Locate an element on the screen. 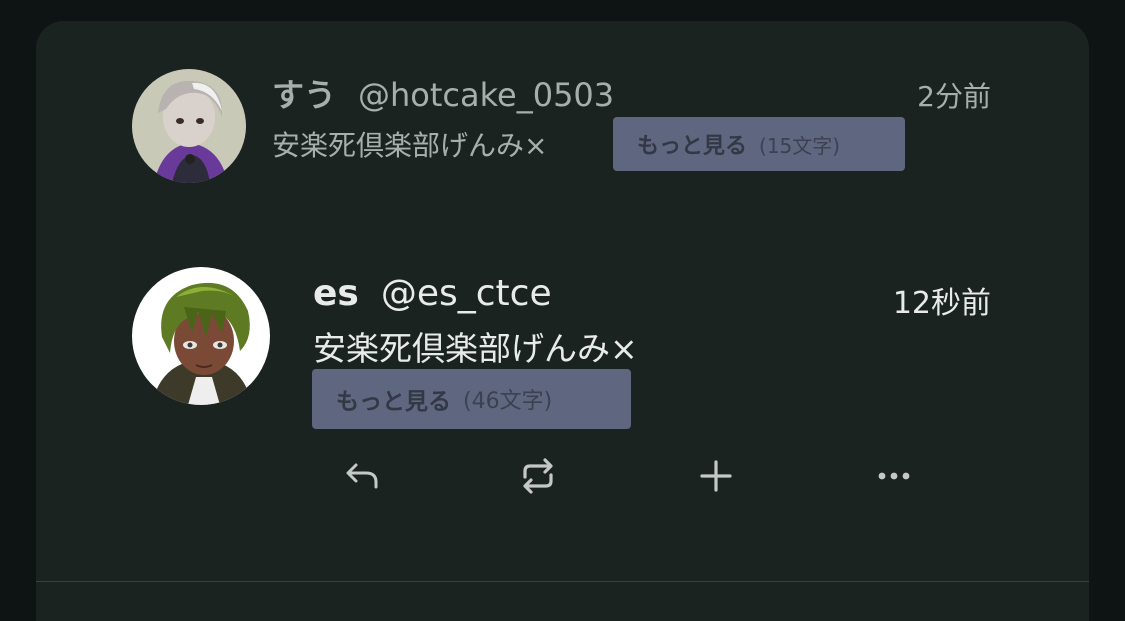  display-name: es is located at coordinates (336, 293).